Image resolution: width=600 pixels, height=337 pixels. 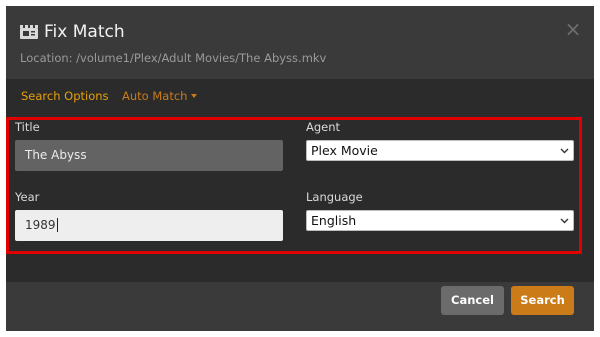 What do you see at coordinates (440, 150) in the screenshot?
I see `agent-select: Plex Movie` at bounding box center [440, 150].